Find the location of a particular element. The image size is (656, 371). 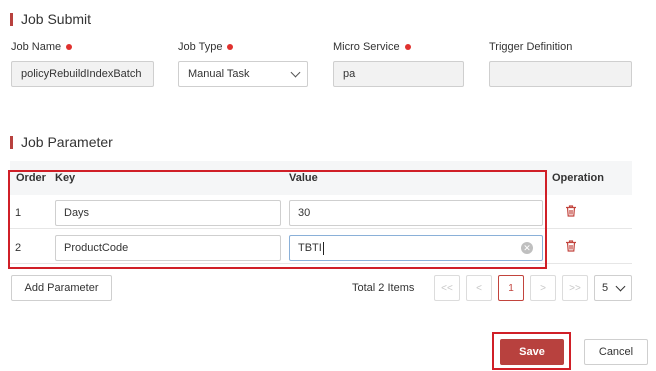

trigger-definition-label-text: Trigger Definition is located at coordinates (531, 47).